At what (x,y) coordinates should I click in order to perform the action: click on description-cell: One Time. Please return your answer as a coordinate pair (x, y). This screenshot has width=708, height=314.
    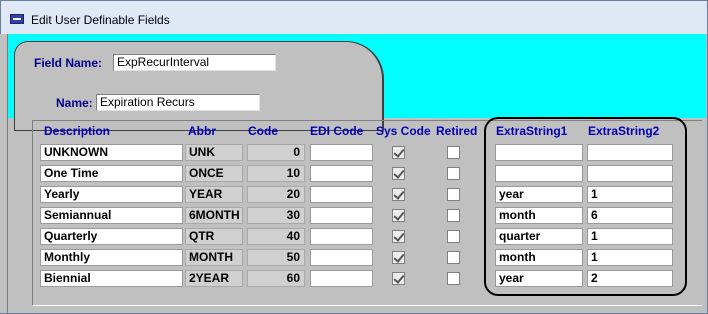
    Looking at the image, I should click on (111, 173).